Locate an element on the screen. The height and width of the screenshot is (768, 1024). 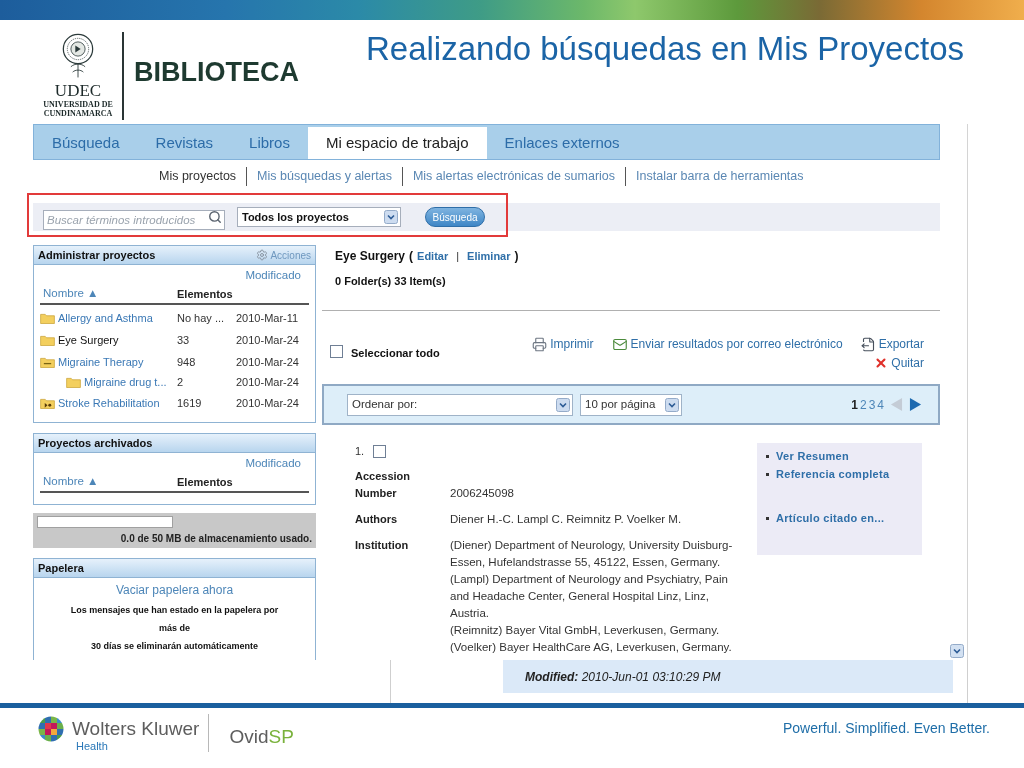
nav-tab: Enlaces externos is located at coordinates (562, 143).